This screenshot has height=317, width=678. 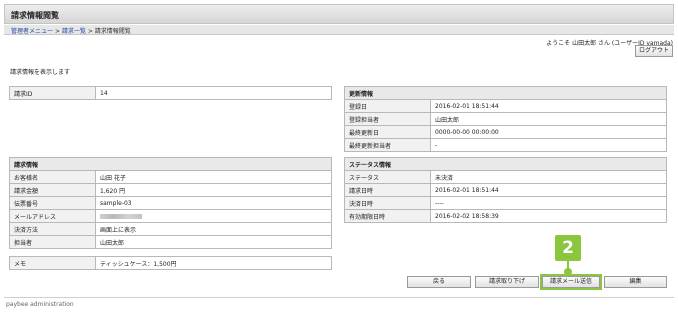 What do you see at coordinates (213, 242) in the screenshot?
I see `staff-value: 山田太郎` at bounding box center [213, 242].